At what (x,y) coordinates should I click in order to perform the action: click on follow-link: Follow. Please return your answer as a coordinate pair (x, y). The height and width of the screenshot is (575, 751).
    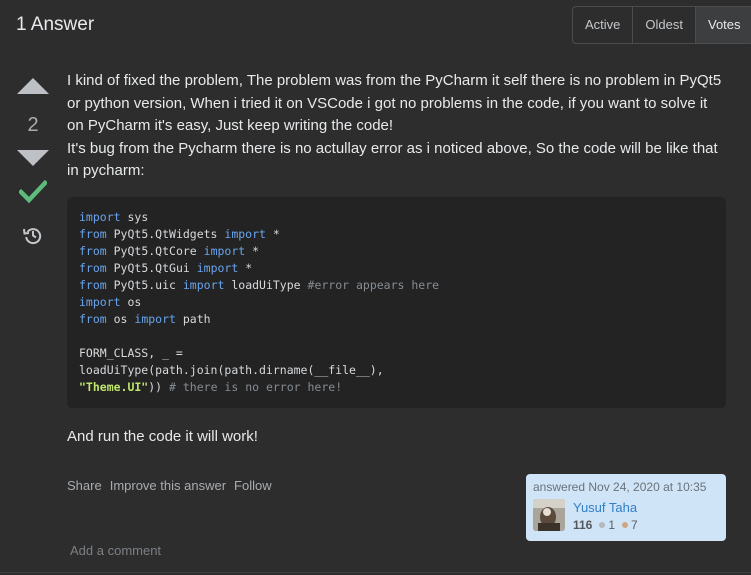
    Looking at the image, I should click on (253, 485).